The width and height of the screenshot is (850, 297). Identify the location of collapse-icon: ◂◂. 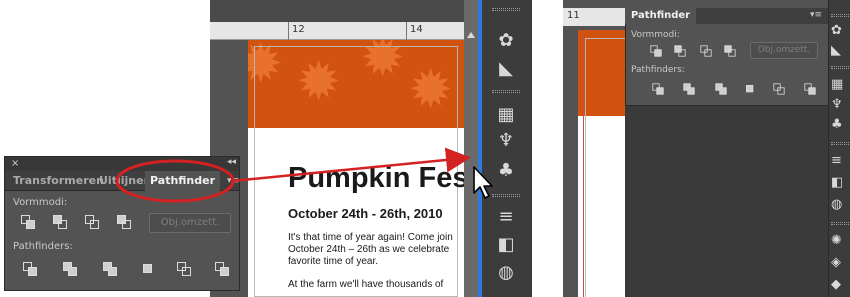
(231, 162).